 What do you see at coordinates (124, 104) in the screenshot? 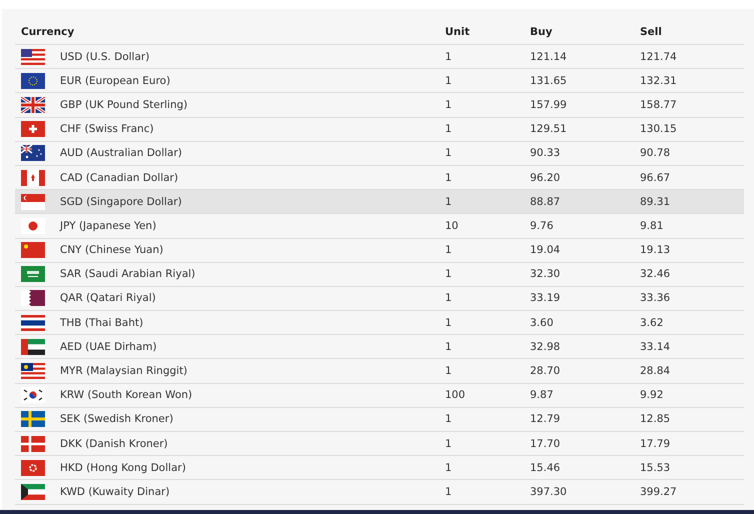
I see `currency-cell-text: GBP (UK Pound Sterling)` at bounding box center [124, 104].